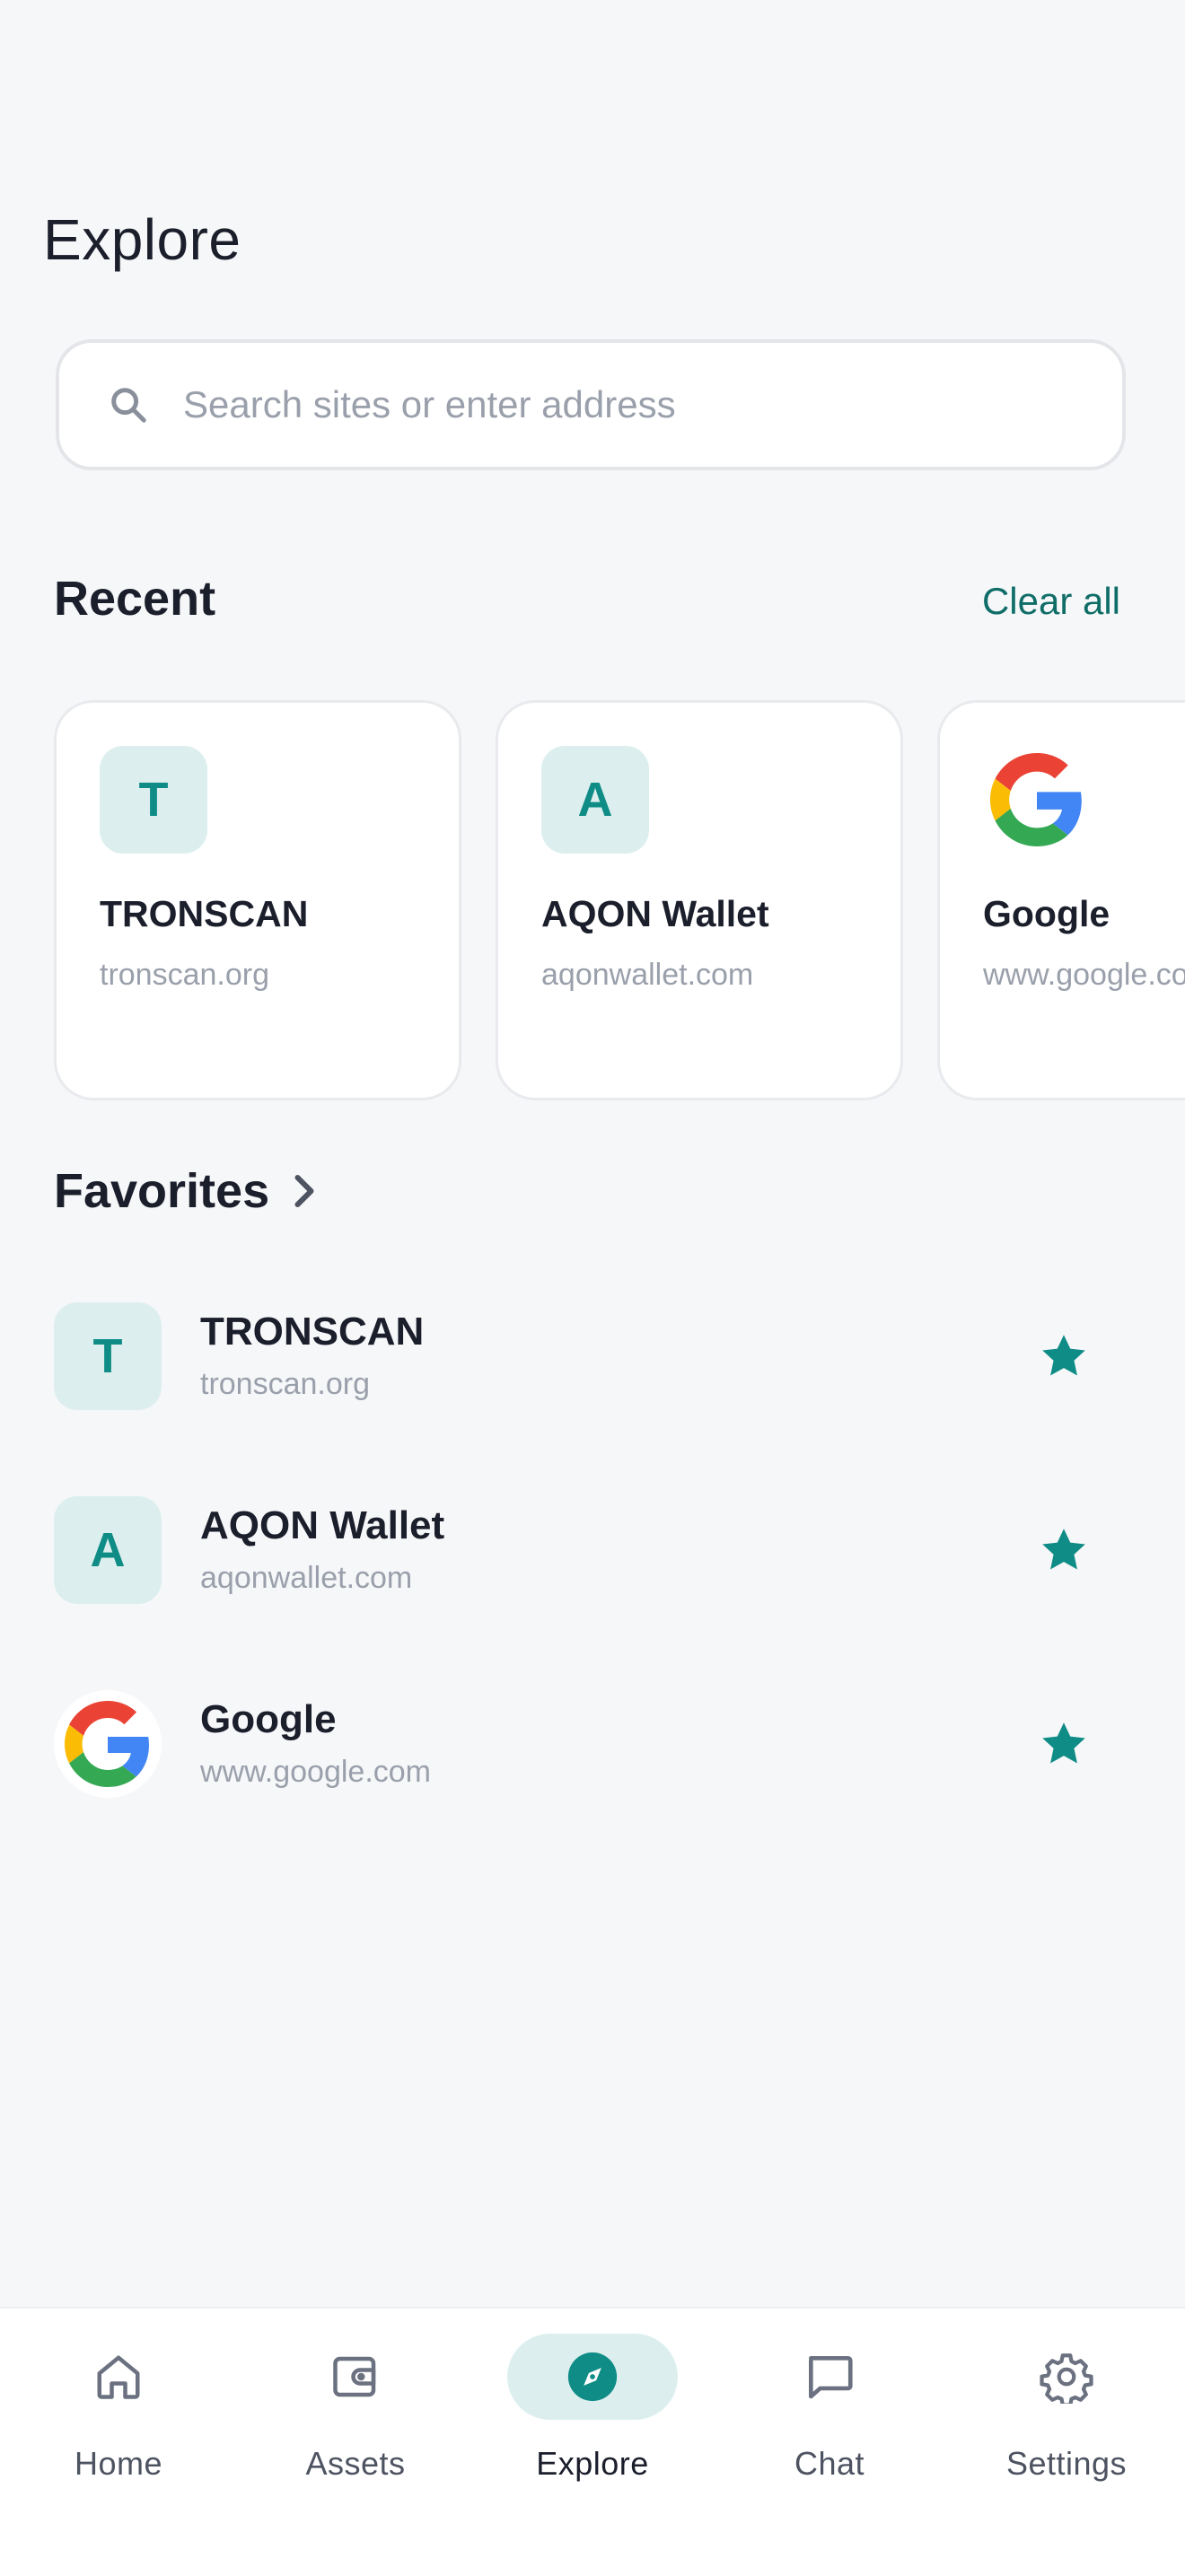 The width and height of the screenshot is (1185, 2576). I want to click on tab-label: Home, so click(118, 2463).